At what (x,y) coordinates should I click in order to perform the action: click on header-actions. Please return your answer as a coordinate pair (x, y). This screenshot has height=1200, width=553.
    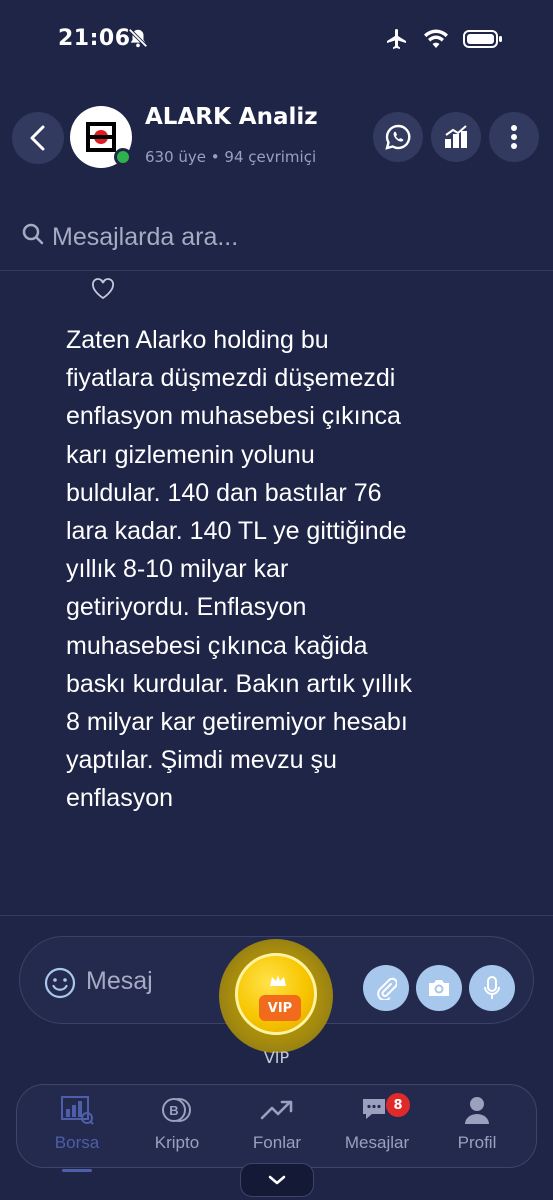
    Looking at the image, I should click on (456, 137).